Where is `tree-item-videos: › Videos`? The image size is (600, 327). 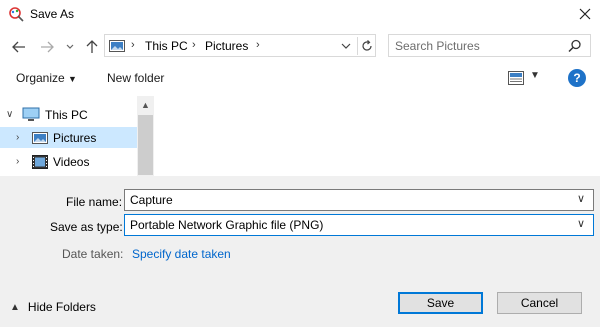 tree-item-videos: › Videos is located at coordinates (68, 161).